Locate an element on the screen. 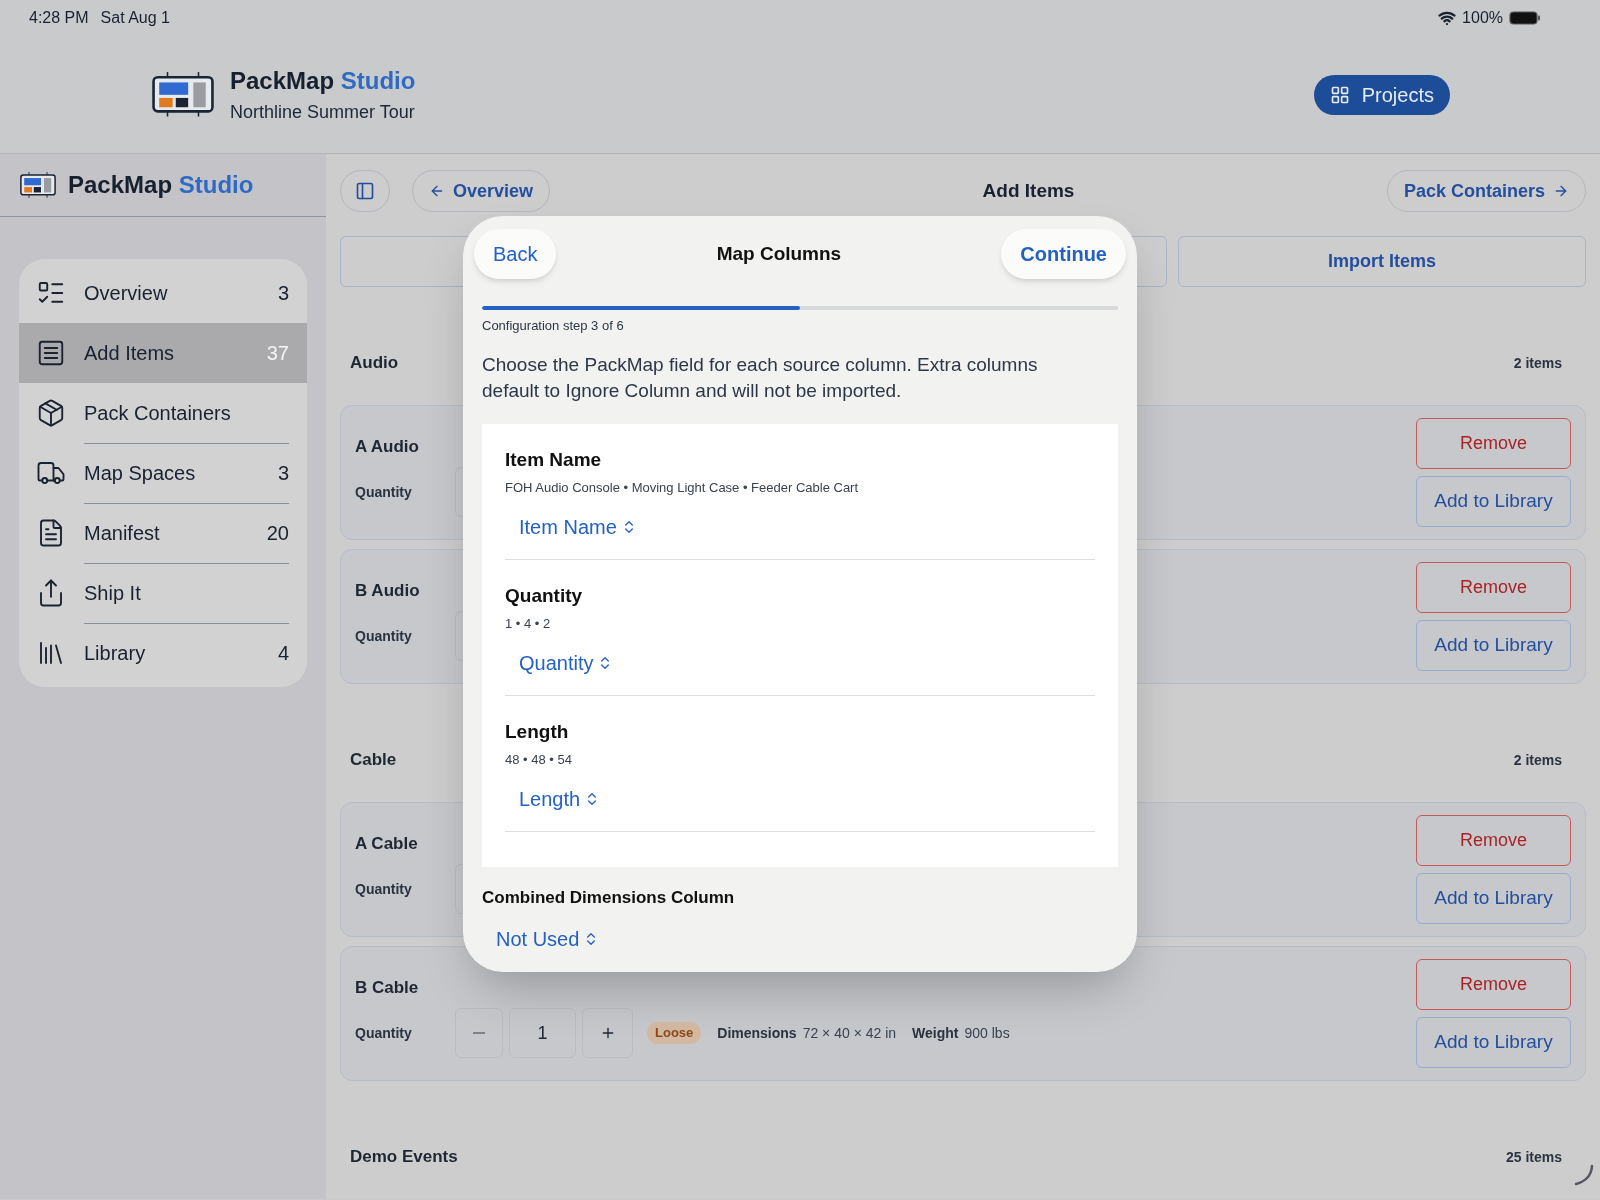  spinner-icon is located at coordinates (1584, 1175).